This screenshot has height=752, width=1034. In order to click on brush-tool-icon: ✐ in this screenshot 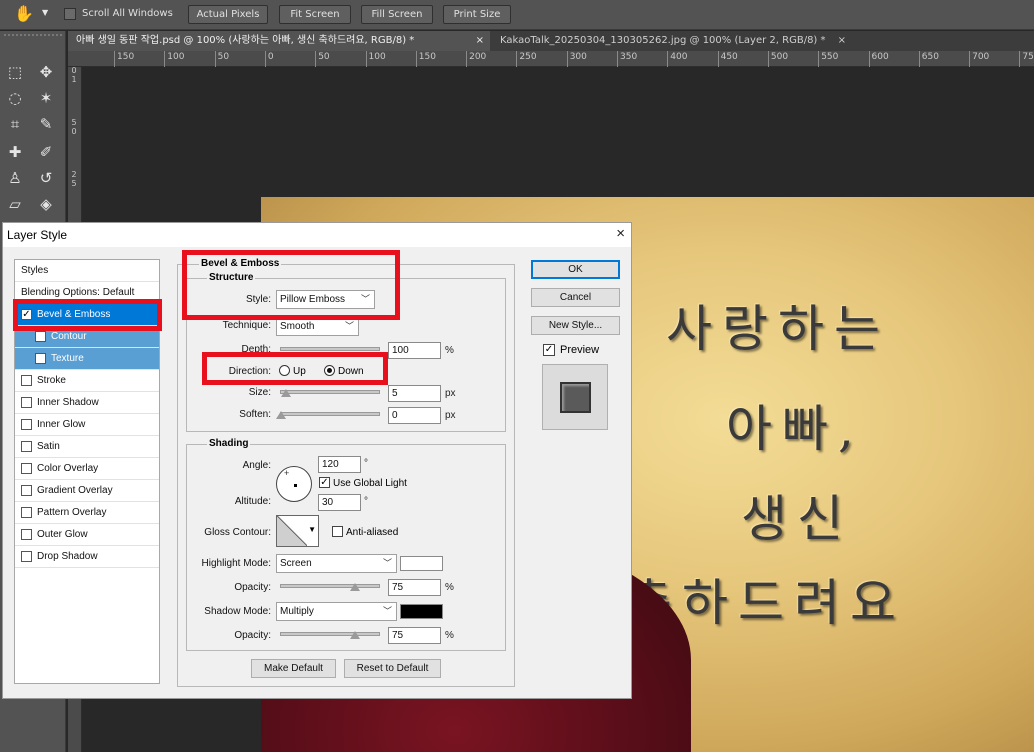, I will do `click(46, 152)`.